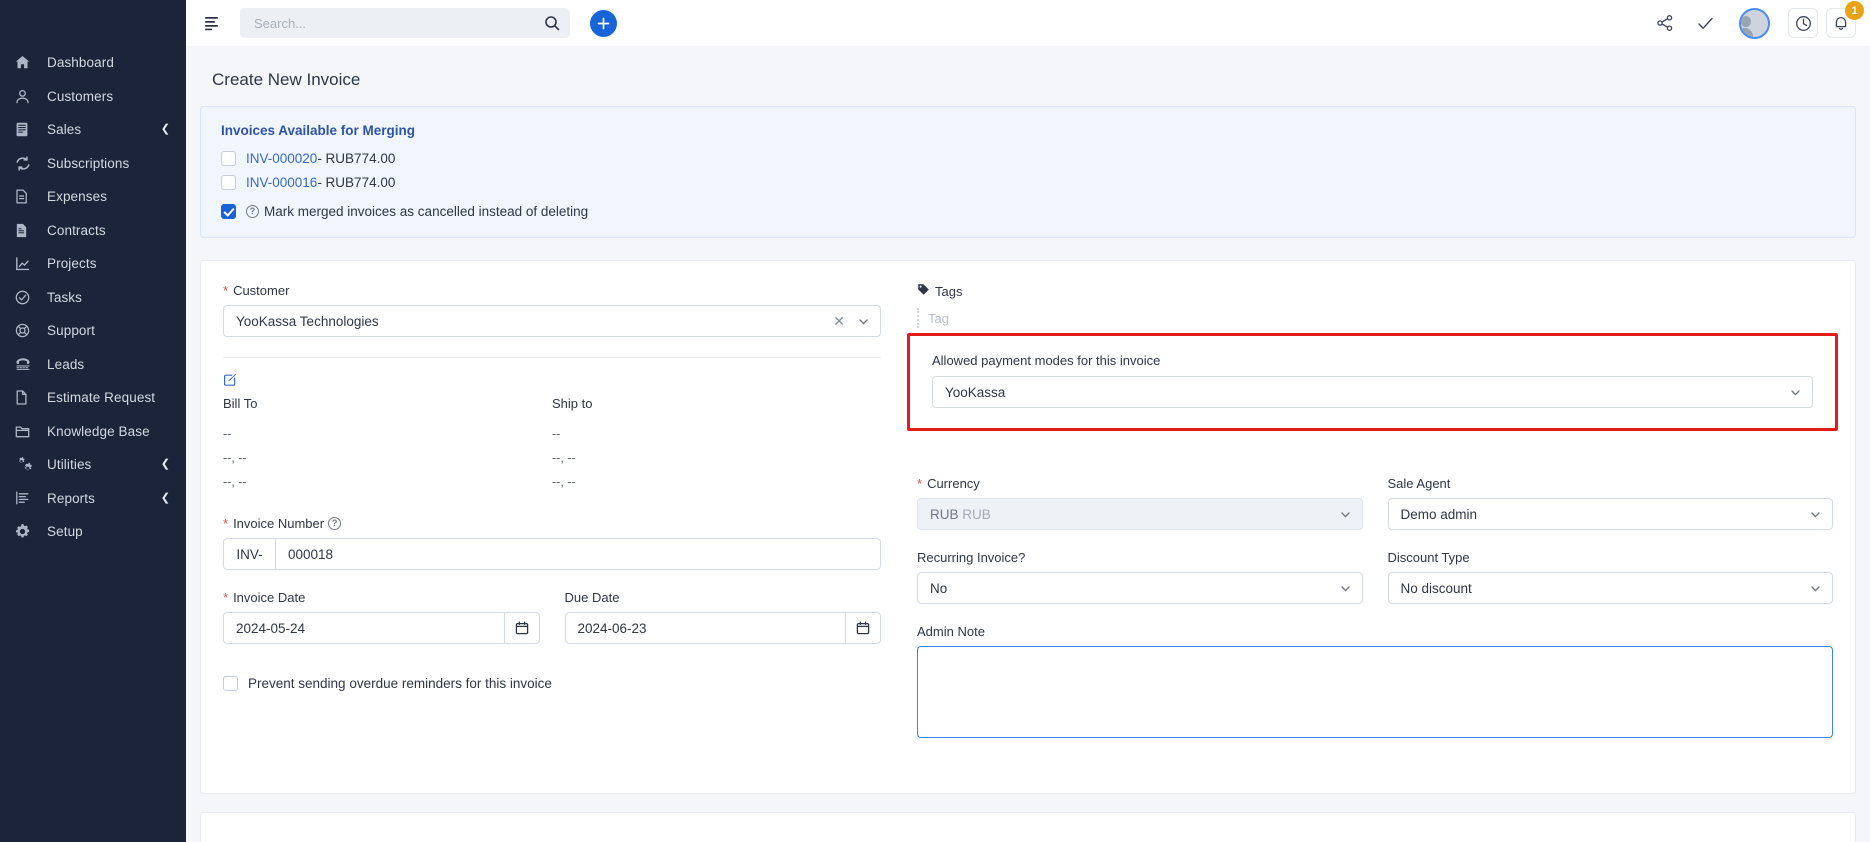 Image resolution: width=1870 pixels, height=842 pixels. What do you see at coordinates (951, 631) in the screenshot?
I see `admin-note-label-text: Admin Note` at bounding box center [951, 631].